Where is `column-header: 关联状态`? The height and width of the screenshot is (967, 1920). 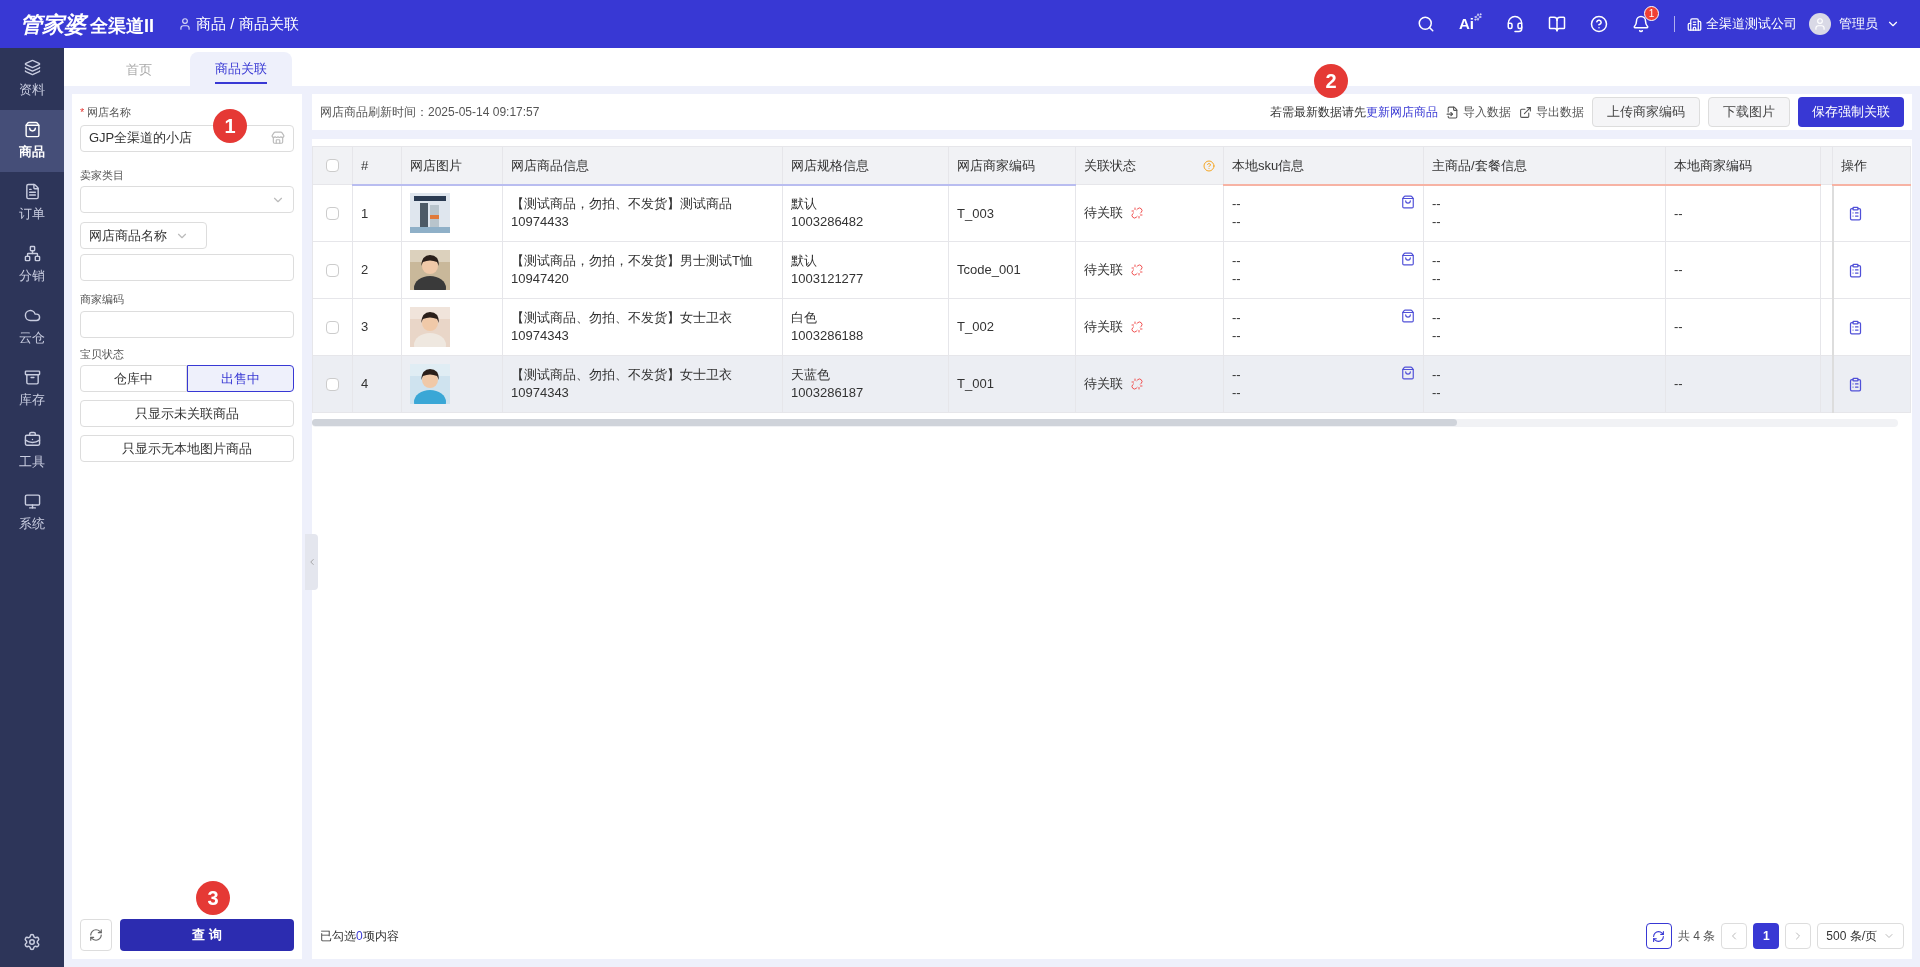 column-header: 关联状态 is located at coordinates (1149, 165).